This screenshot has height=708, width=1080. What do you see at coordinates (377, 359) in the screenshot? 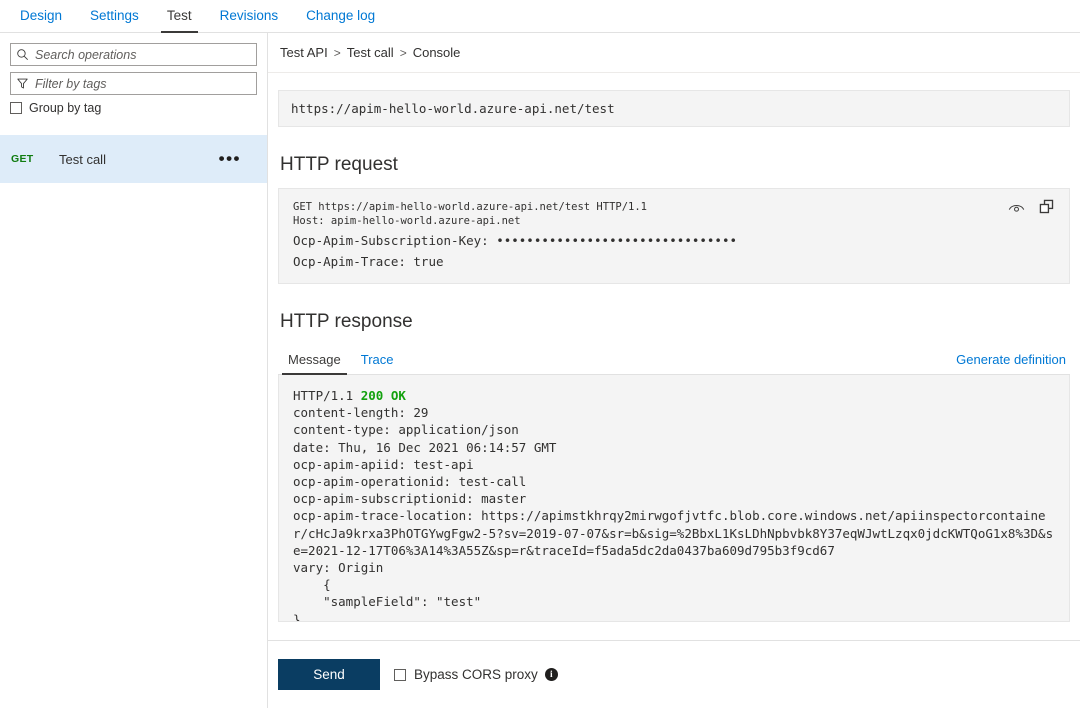
I see `tab-trace-label: Trace` at bounding box center [377, 359].